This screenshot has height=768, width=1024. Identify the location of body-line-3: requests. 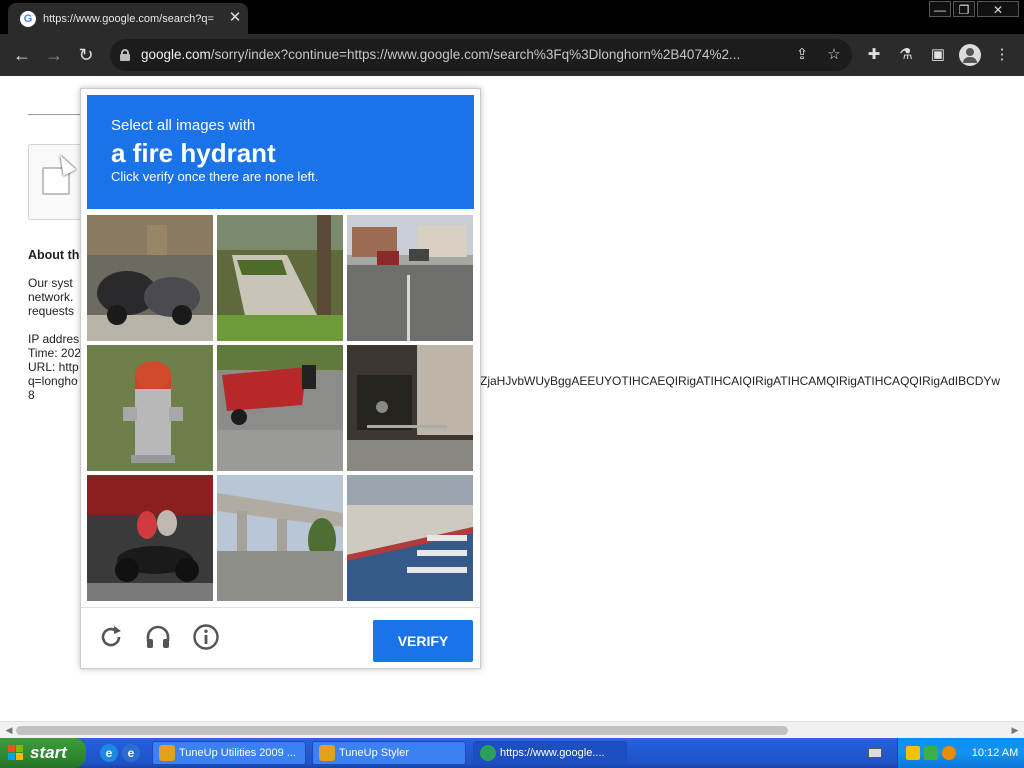
(51, 311).